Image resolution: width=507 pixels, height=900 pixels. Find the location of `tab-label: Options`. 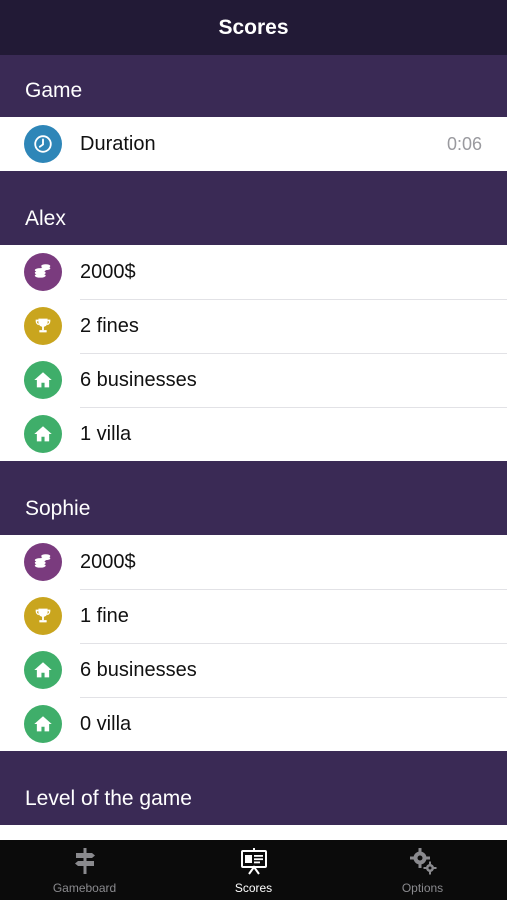

tab-label: Options is located at coordinates (422, 888).